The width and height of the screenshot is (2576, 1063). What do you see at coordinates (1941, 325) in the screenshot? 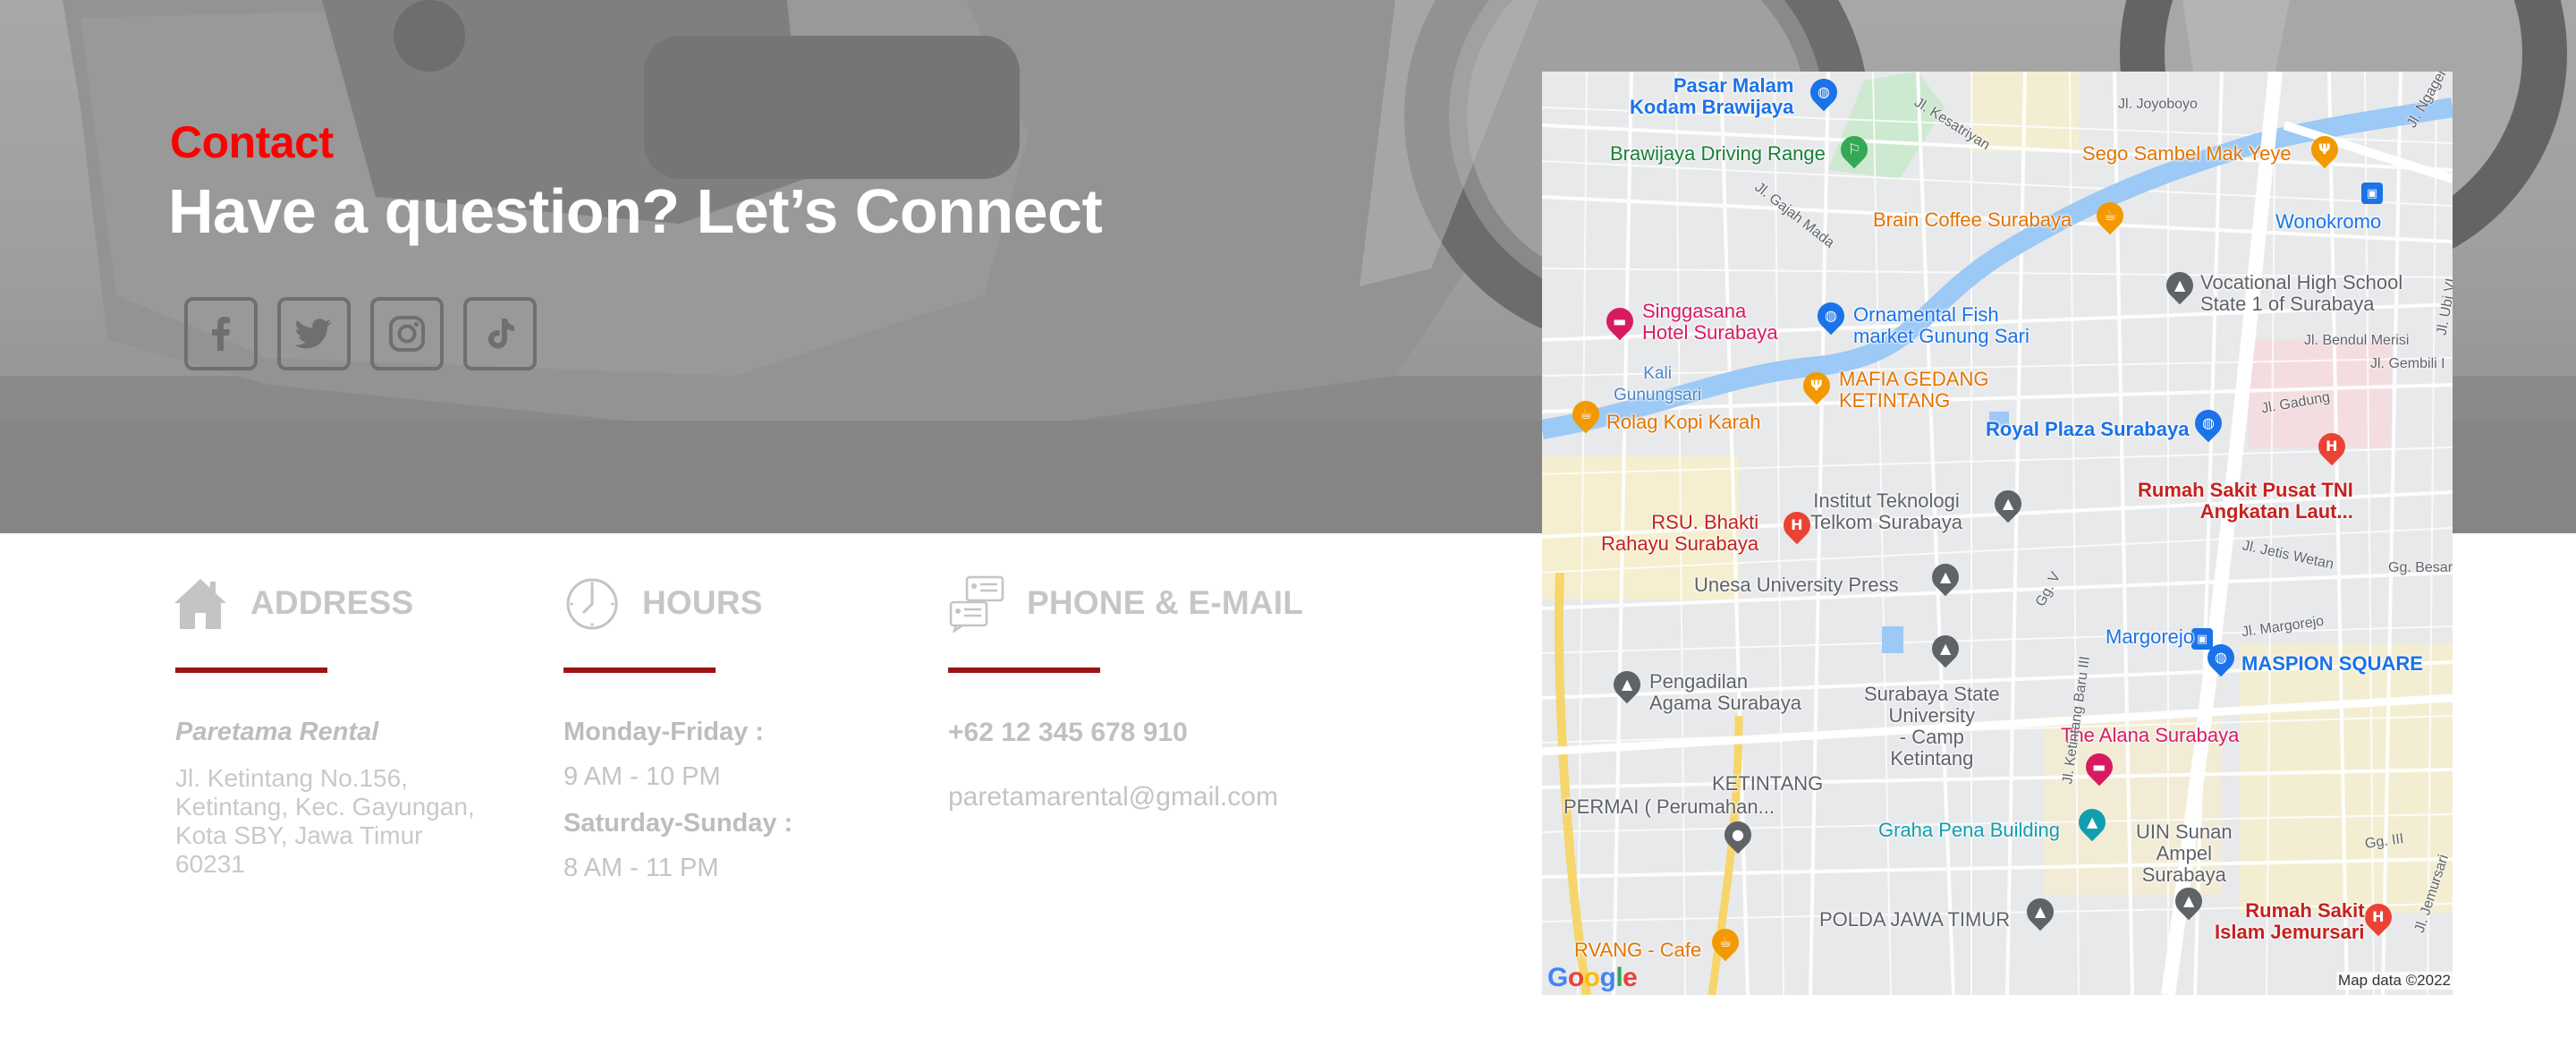
I see `map-label-fish-market: Ornamental Fish market Gunung Sari` at bounding box center [1941, 325].